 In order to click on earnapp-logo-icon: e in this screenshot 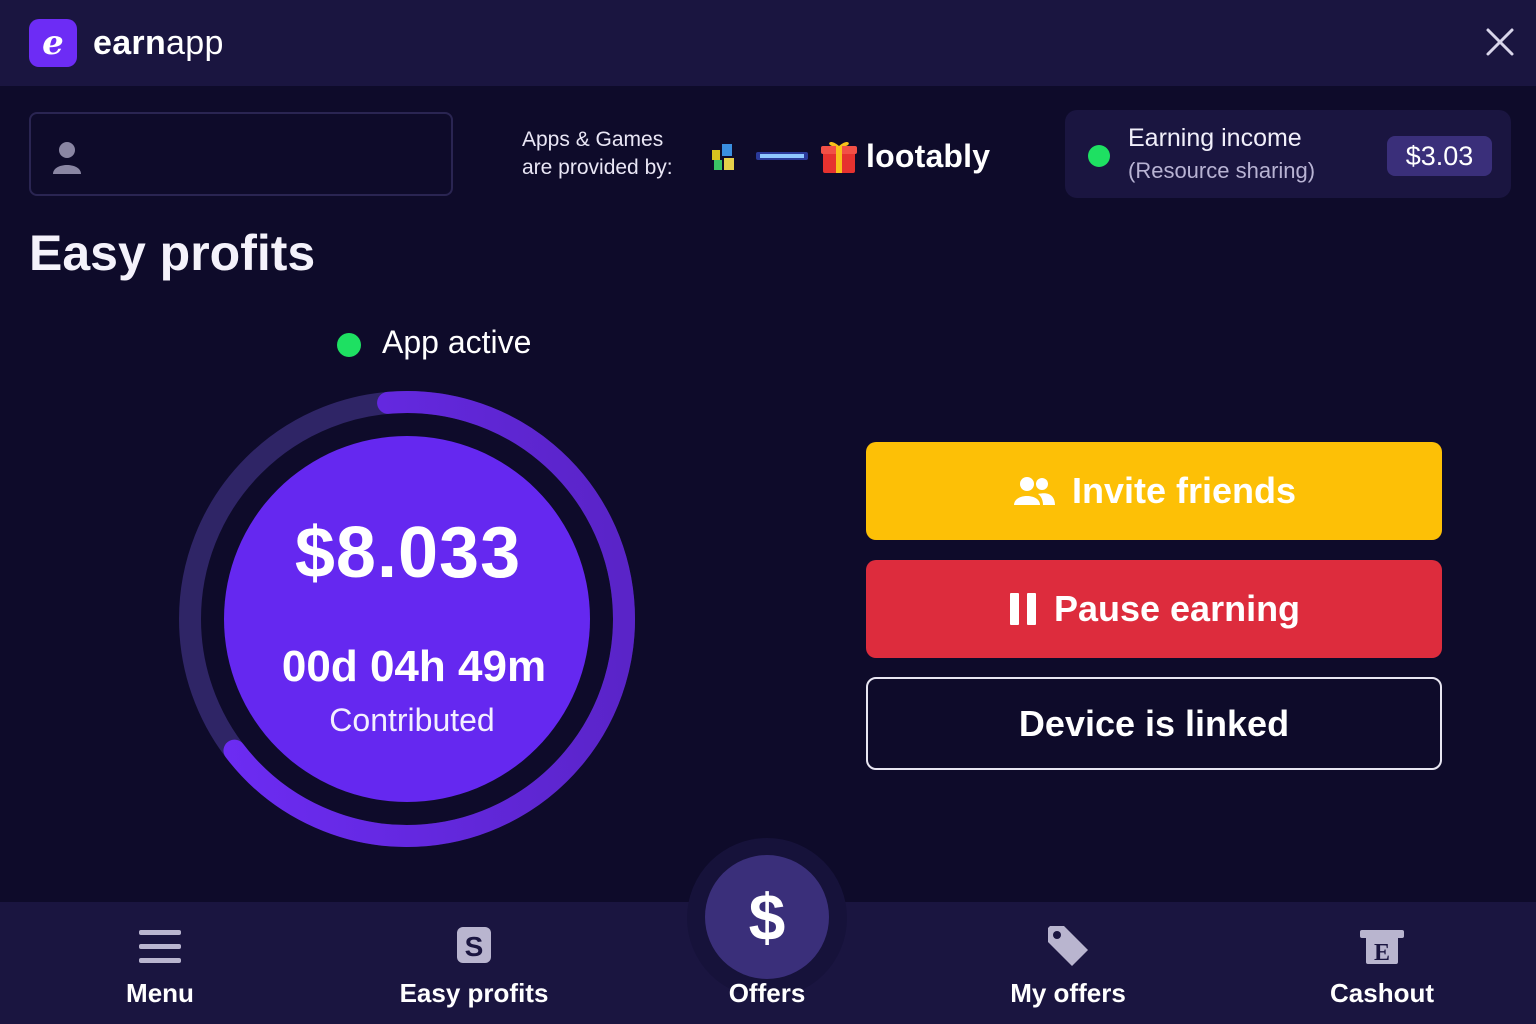, I will do `click(53, 43)`.